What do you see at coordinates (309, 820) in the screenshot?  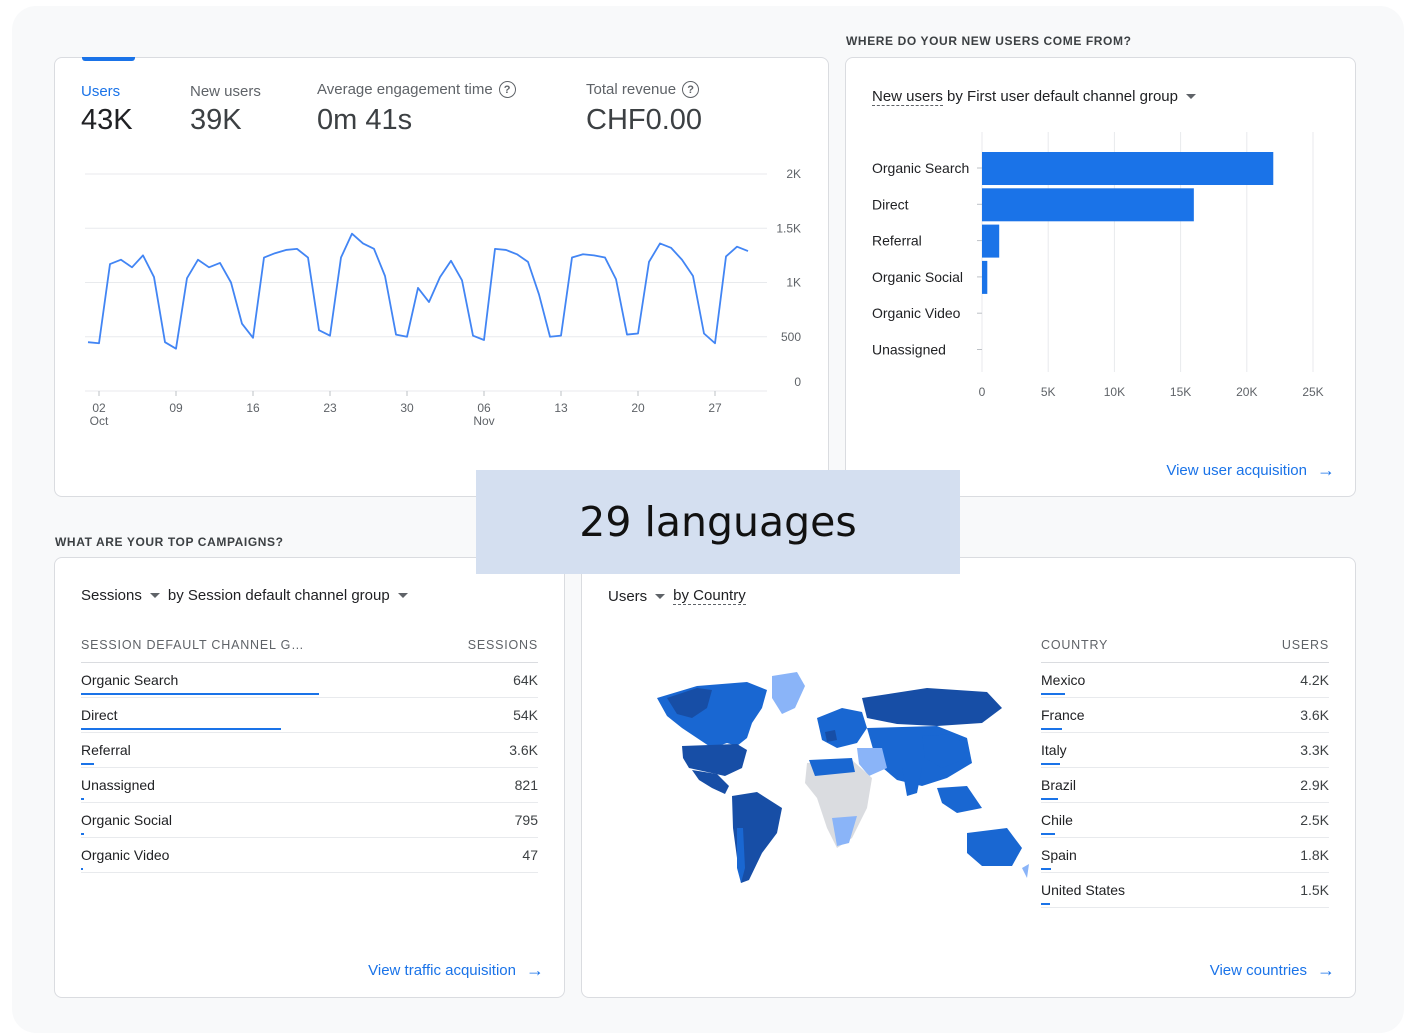 I see `table-row: Organic Social 795` at bounding box center [309, 820].